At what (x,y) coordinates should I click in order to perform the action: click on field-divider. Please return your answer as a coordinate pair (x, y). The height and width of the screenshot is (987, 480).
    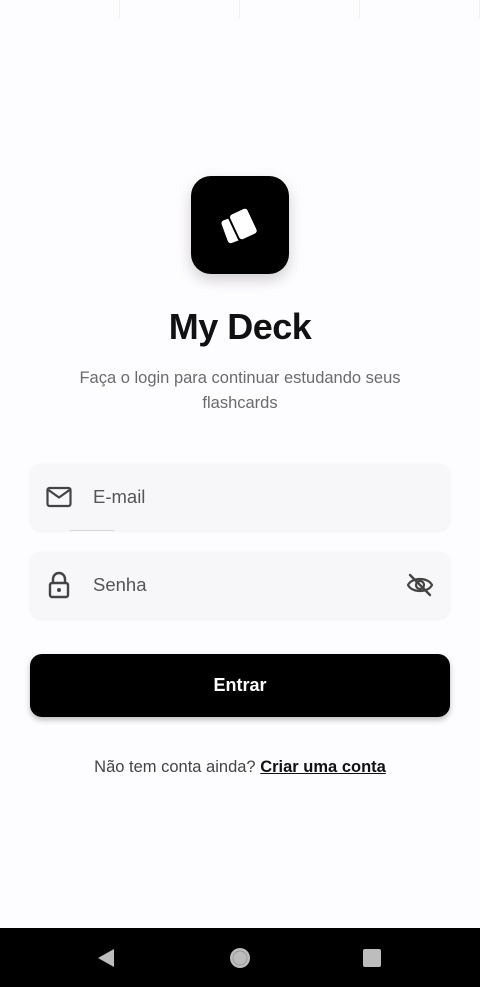
    Looking at the image, I should click on (92, 530).